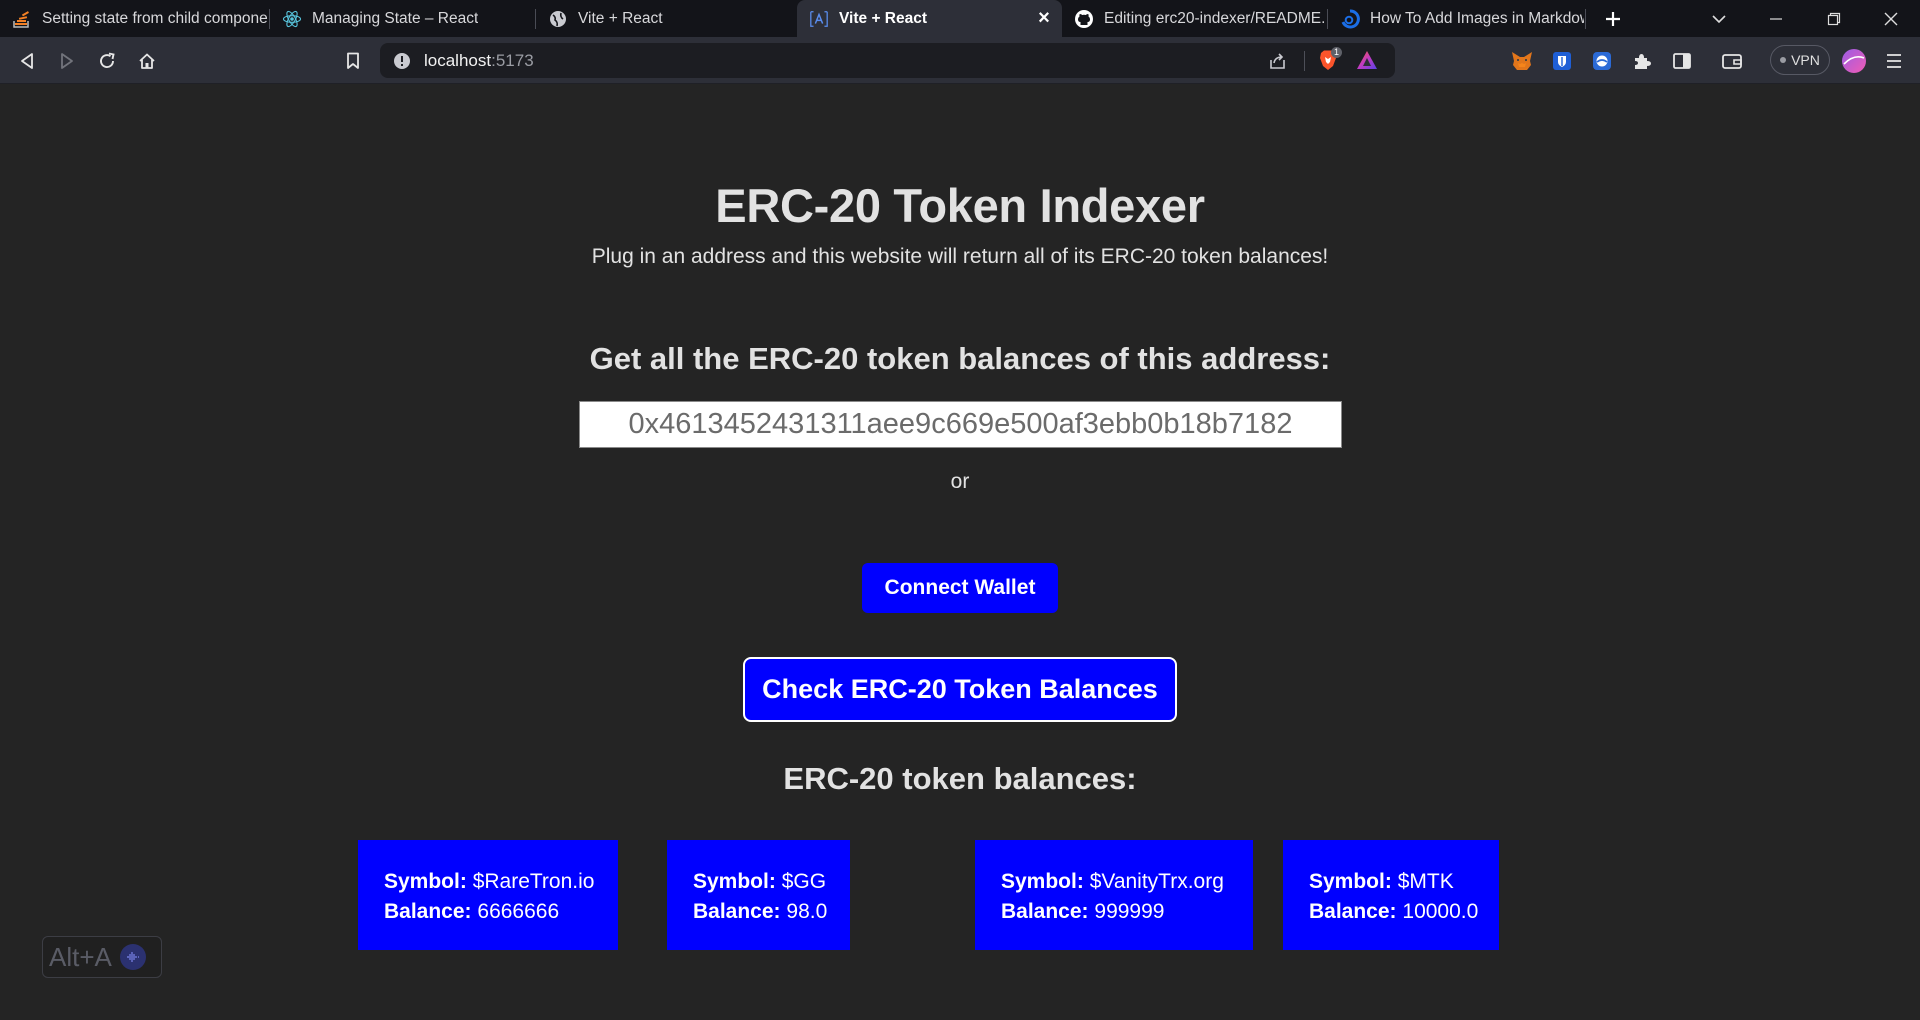  I want to click on puzzle-icon, so click(1643, 61).